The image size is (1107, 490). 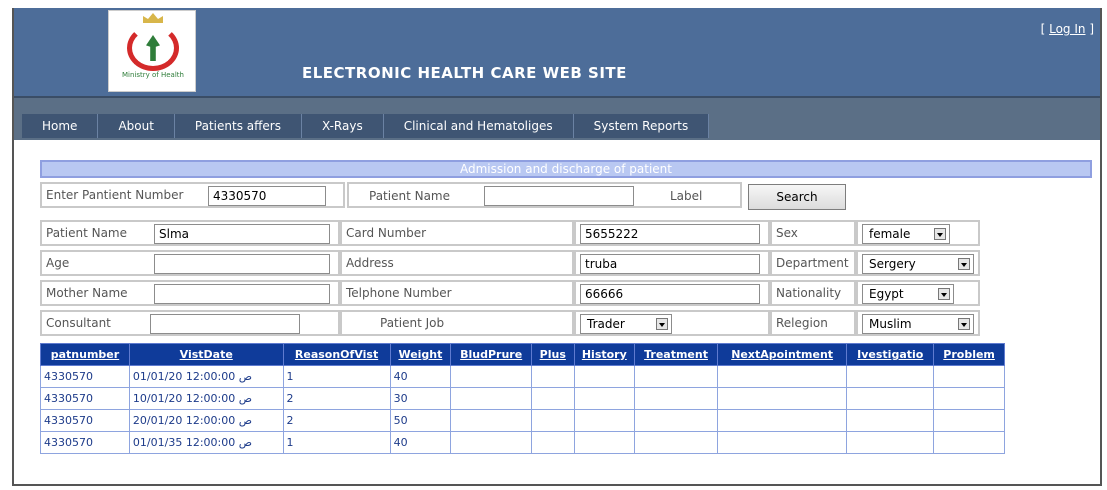 What do you see at coordinates (890, 354) in the screenshot?
I see `col-ivestigatio: Ivestigatio` at bounding box center [890, 354].